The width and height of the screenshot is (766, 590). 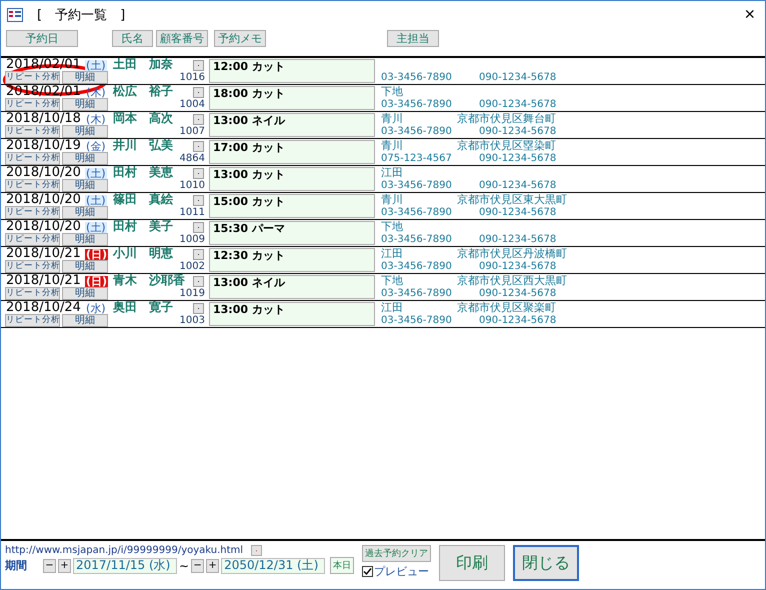 What do you see at coordinates (240, 38) in the screenshot?
I see `column-header-button: 予約メモ` at bounding box center [240, 38].